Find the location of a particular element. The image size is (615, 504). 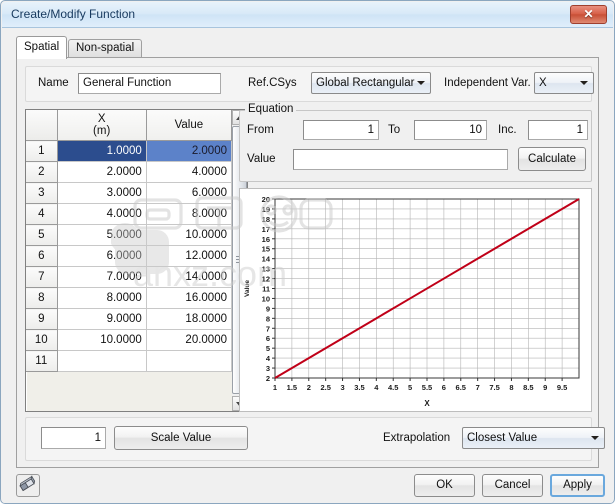

svg-text: 20 is located at coordinates (266, 199).